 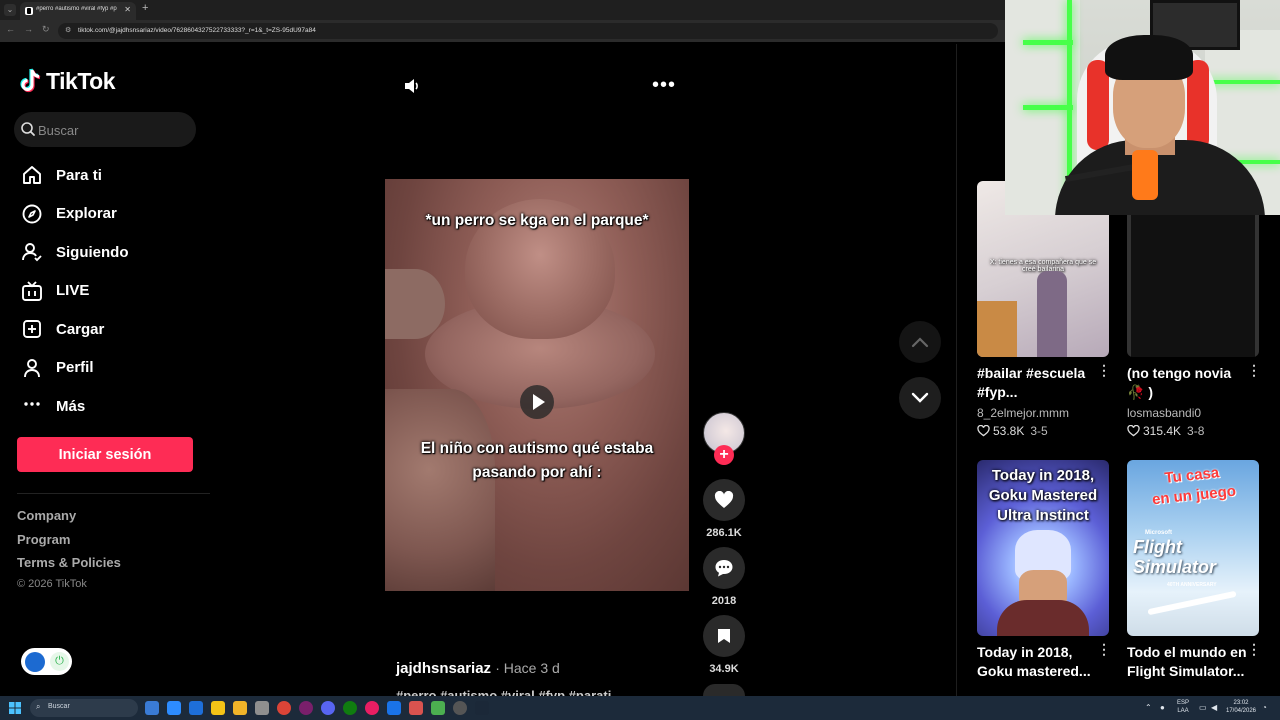 I want to click on volume-icon, so click(x=412, y=86).